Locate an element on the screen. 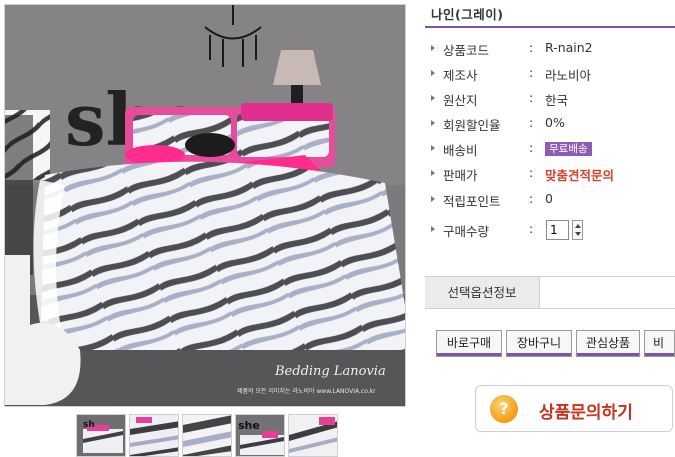  info-value-product-code: R-nain2 is located at coordinates (569, 47).